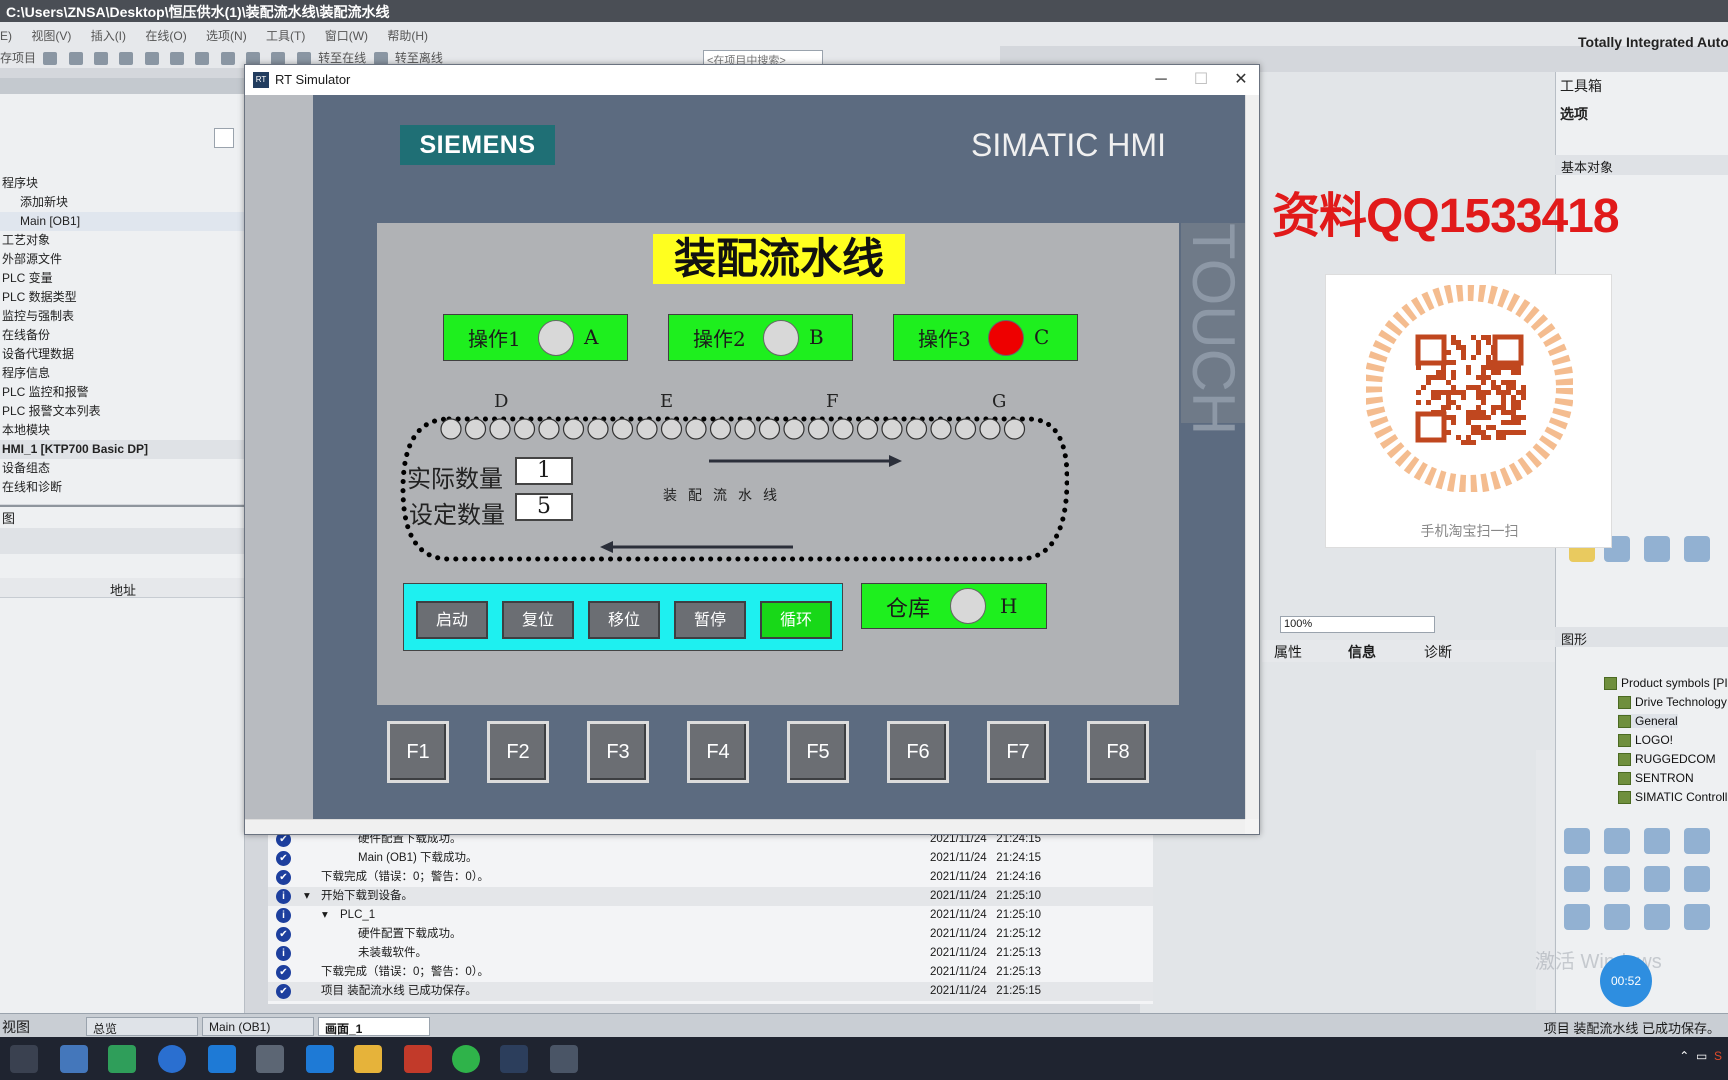 Image resolution: width=1728 pixels, height=1080 pixels. Describe the element at coordinates (718, 752) in the screenshot. I see `f4-key: F4` at that location.